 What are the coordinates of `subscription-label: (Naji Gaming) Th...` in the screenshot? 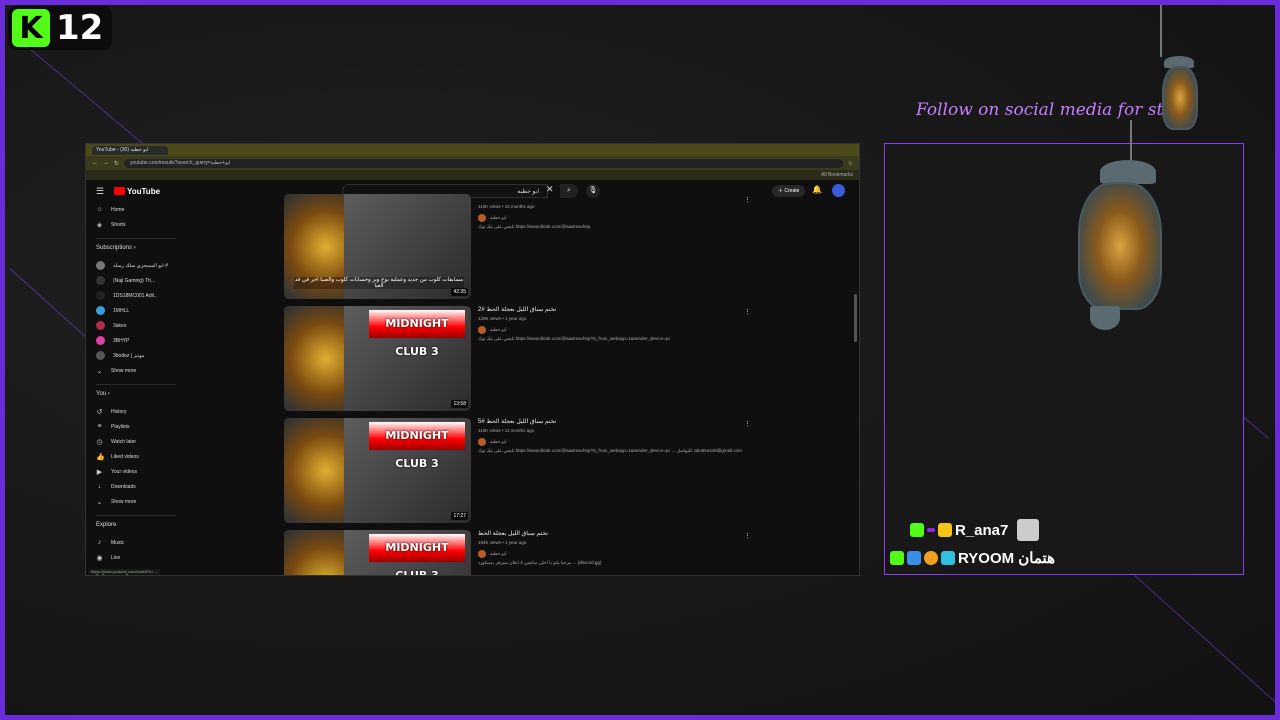 It's located at (134, 280).